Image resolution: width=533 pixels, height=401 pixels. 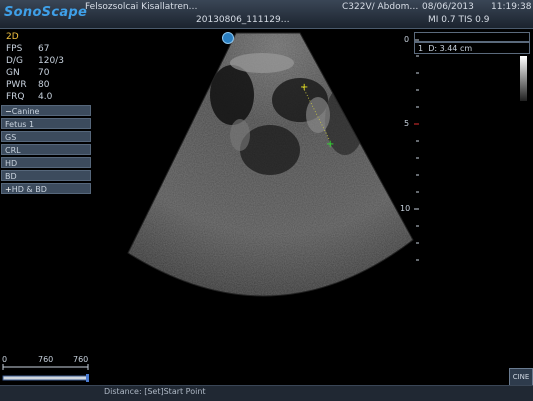 I want to click on param-value: 67, so click(x=44, y=49).